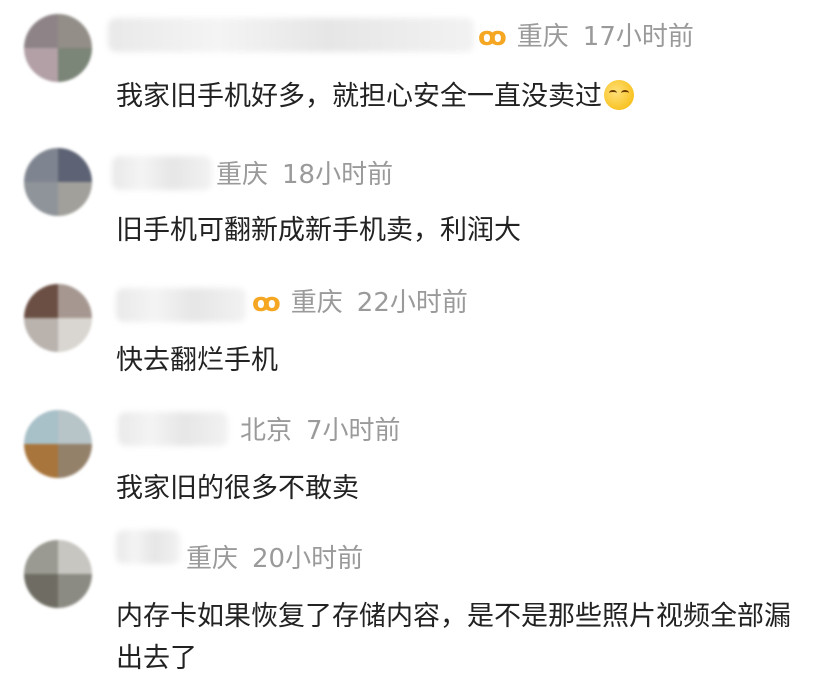  Describe the element at coordinates (638, 37) in the screenshot. I see `timestamp: 17小时前` at that location.